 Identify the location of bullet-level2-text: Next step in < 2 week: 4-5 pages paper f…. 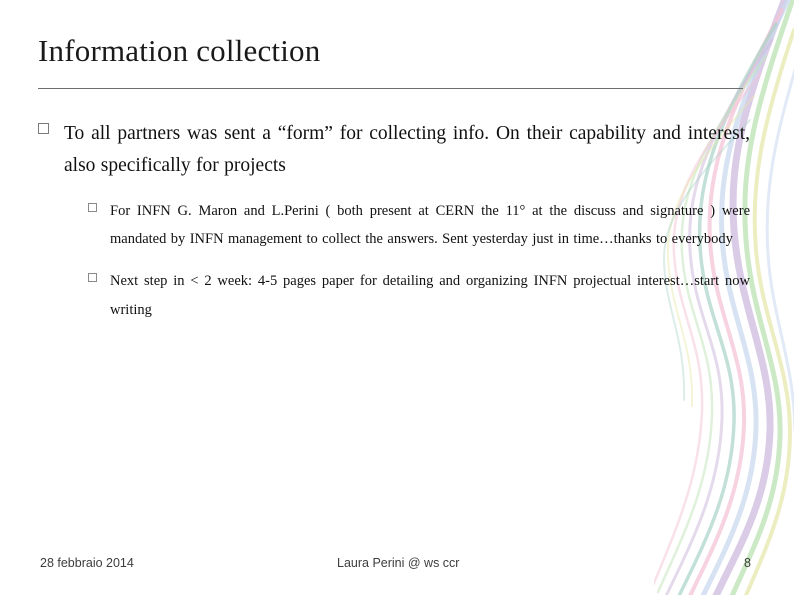
(430, 295).